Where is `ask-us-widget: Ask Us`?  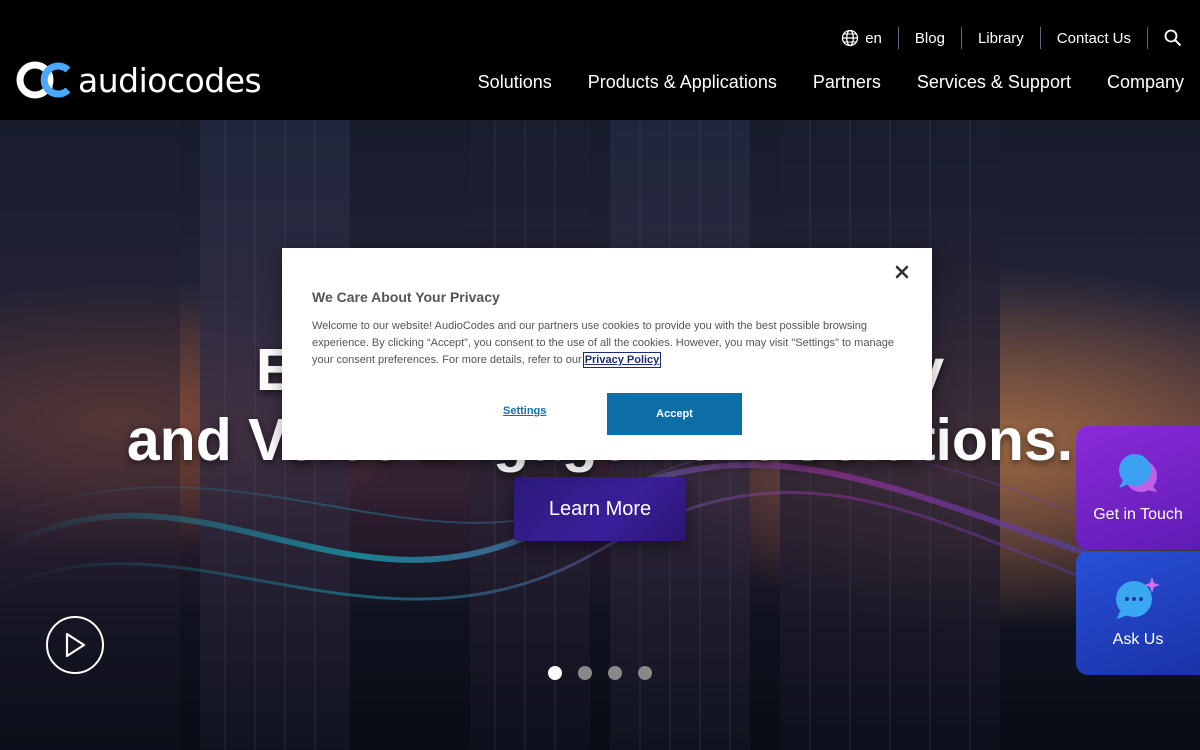
ask-us-widget: Ask Us is located at coordinates (1138, 613).